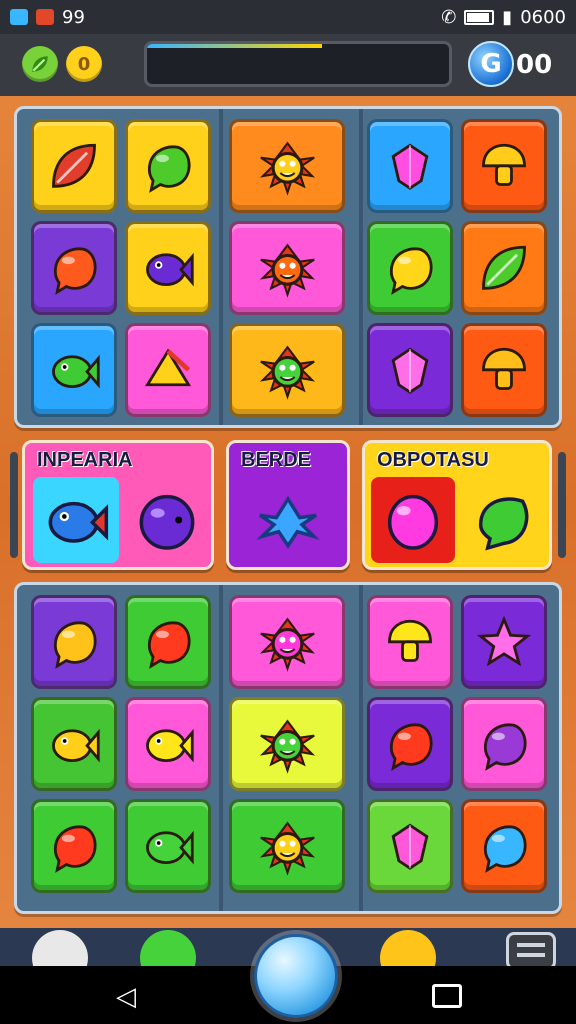 Image resolution: width=576 pixels, height=1024 pixels. Describe the element at coordinates (298, 64) in the screenshot. I see `level-progress-bar` at that location.